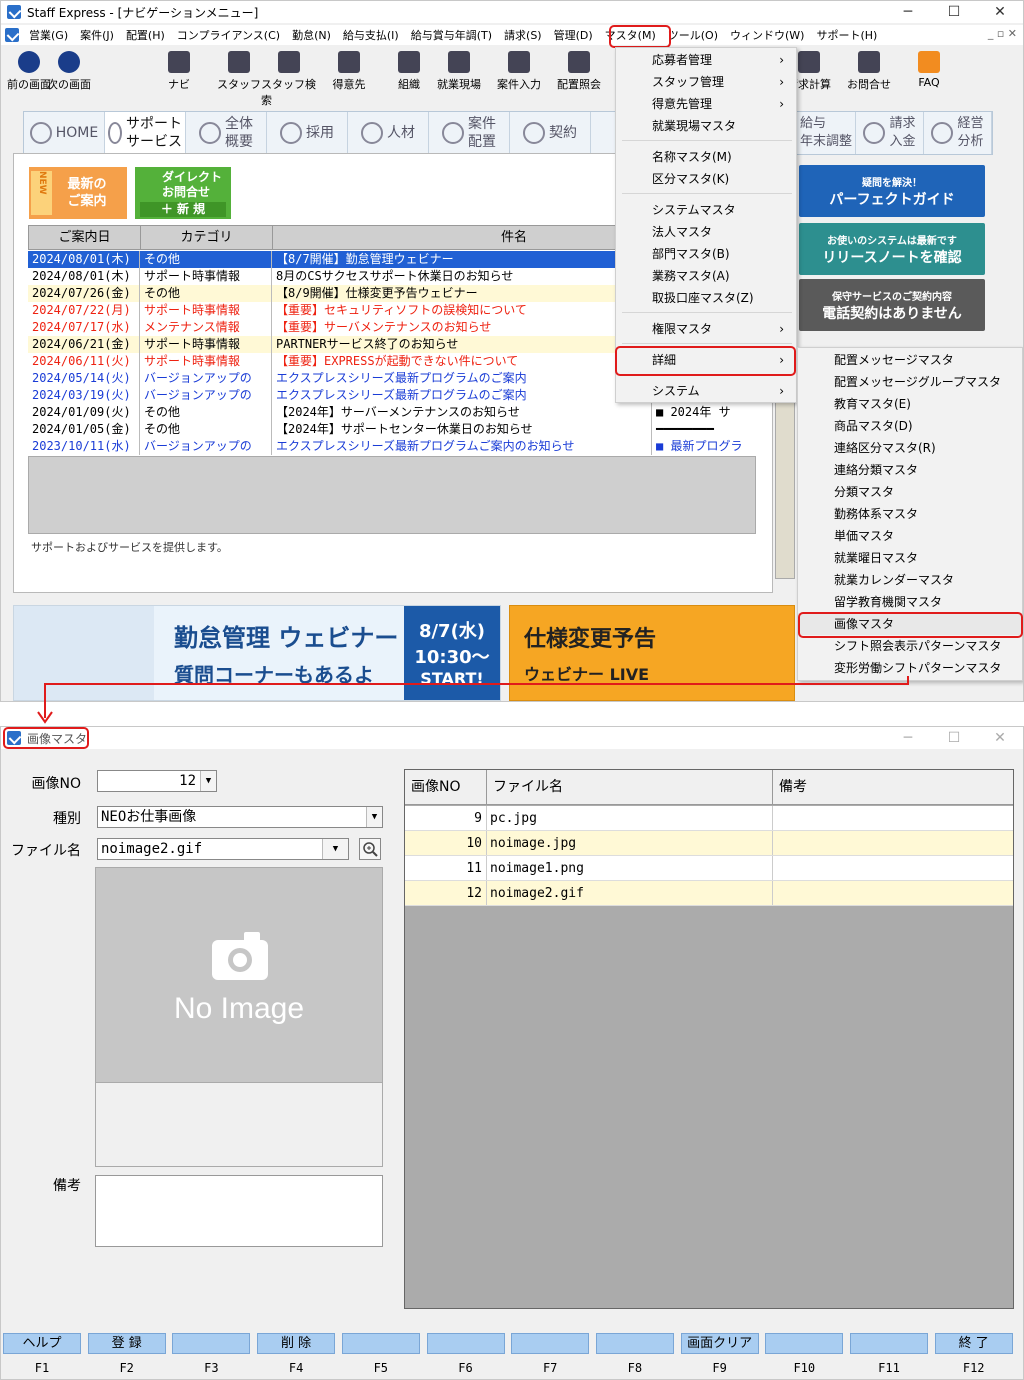 The image size is (1024, 1380). Describe the element at coordinates (910, 492) in the screenshot. I see `detail-menu-item-6: 分類マスタ` at that location.